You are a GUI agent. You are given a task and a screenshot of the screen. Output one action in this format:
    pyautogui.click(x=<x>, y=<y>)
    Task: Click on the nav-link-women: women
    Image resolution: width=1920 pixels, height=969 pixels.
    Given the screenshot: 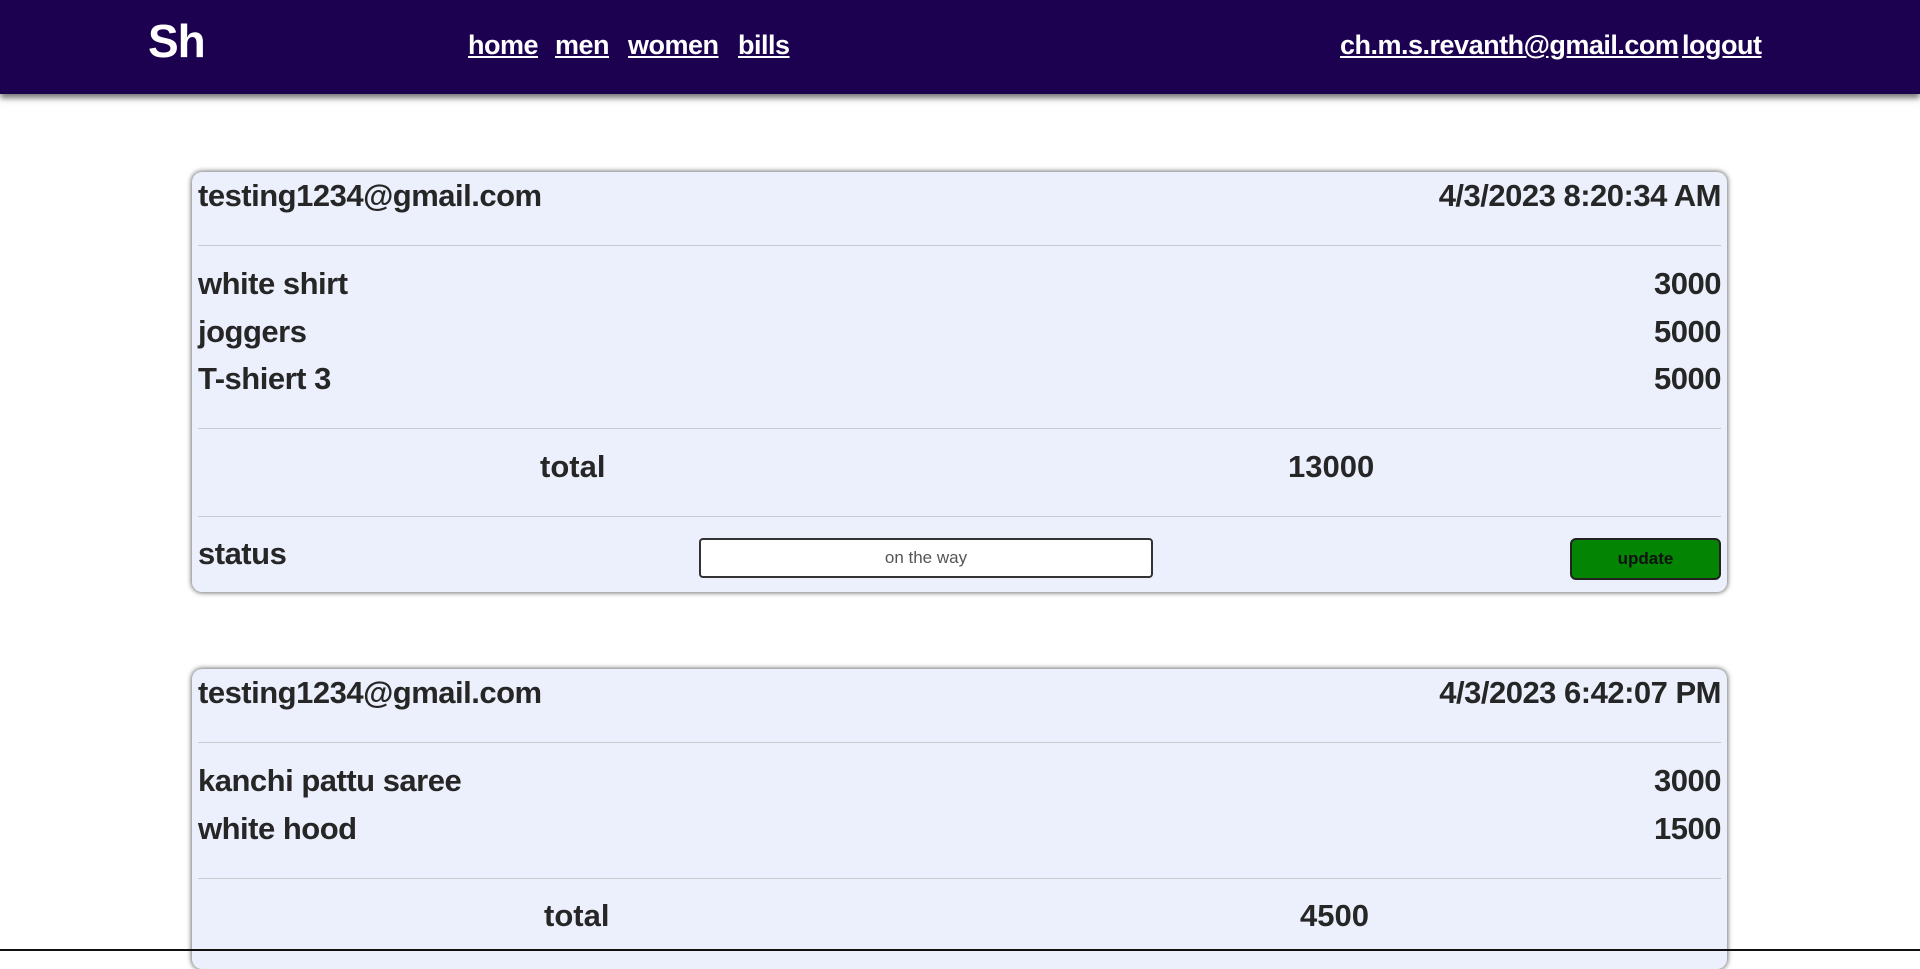 What is the action you would take?
    pyautogui.click(x=673, y=45)
    